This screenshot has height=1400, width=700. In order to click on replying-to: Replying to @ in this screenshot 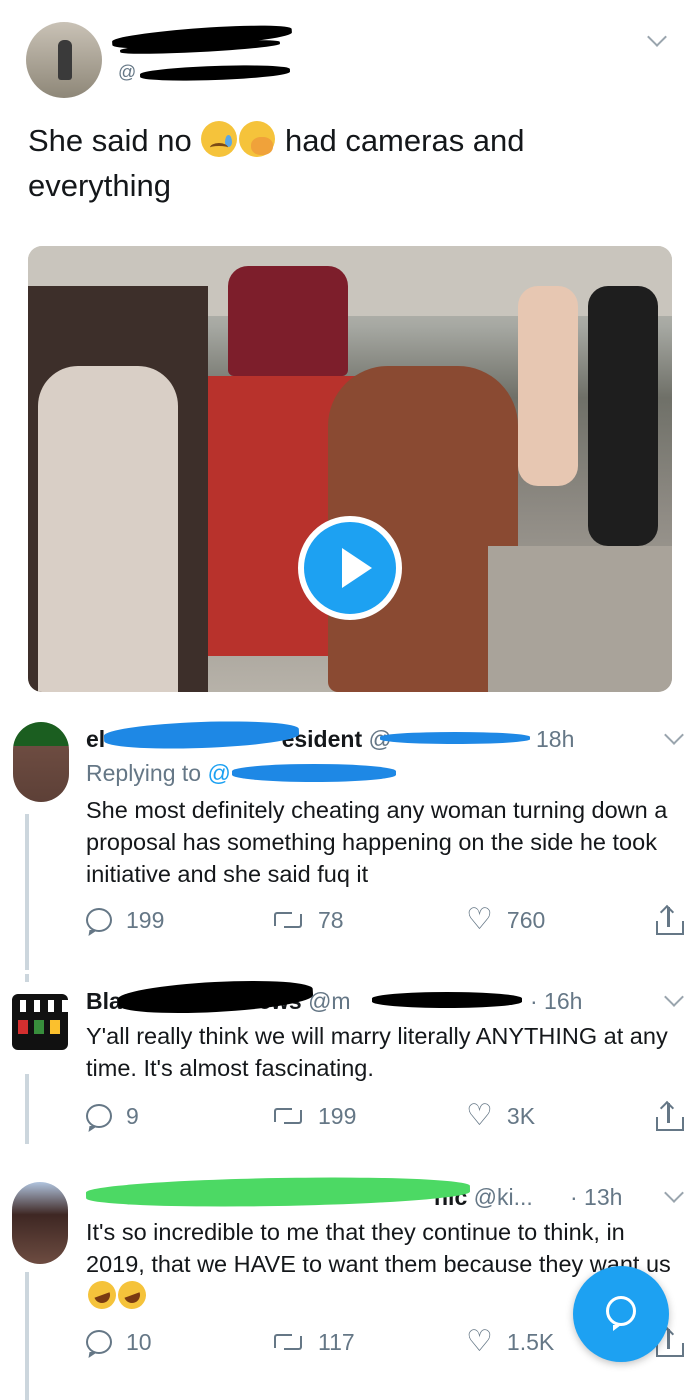, I will do `click(158, 773)`.